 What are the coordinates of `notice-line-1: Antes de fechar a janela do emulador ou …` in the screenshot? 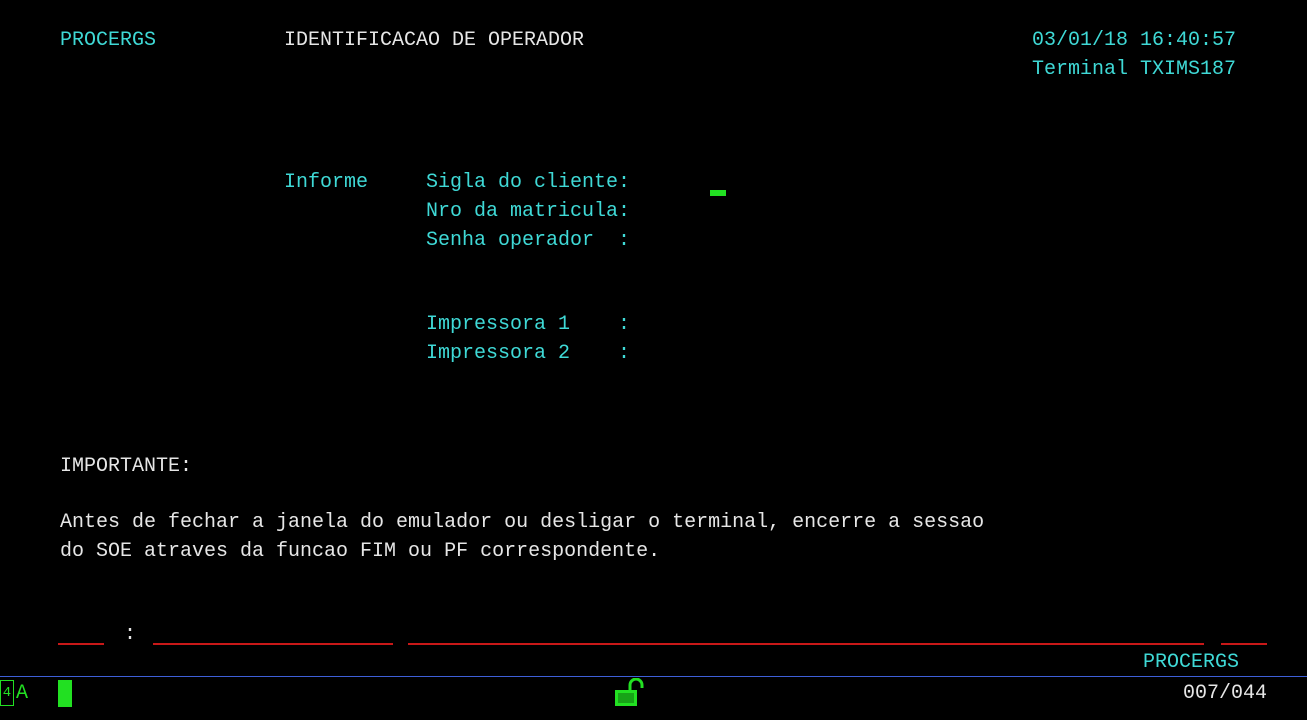 It's located at (522, 522).